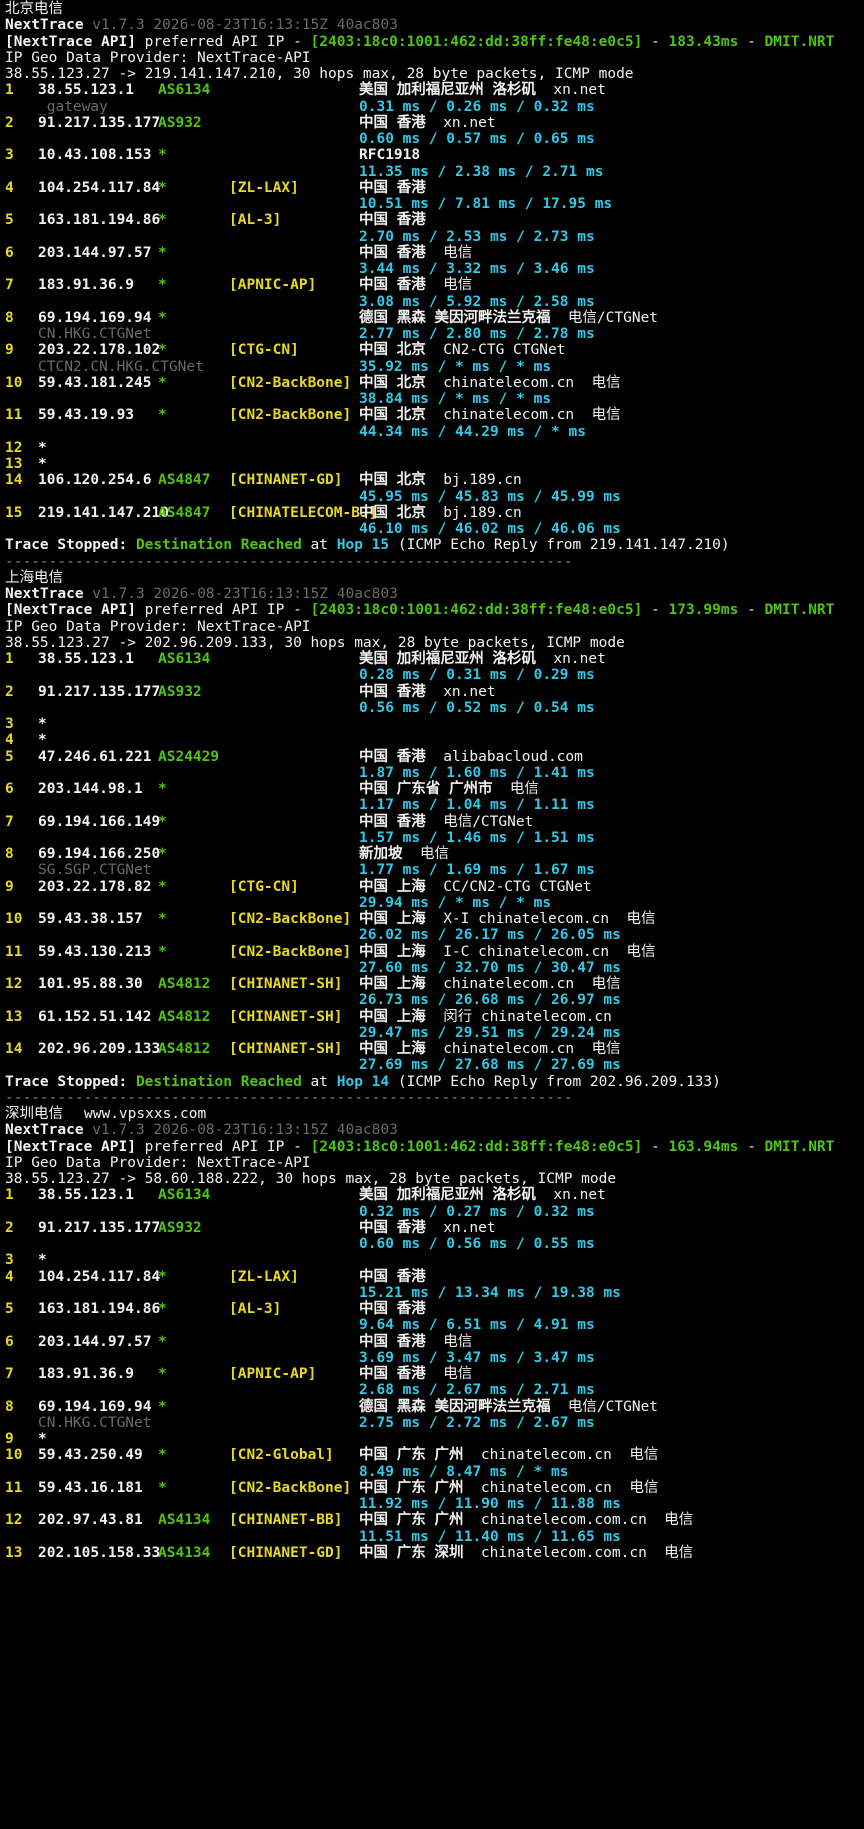 This screenshot has height=1829, width=864. Describe the element at coordinates (95, 951) in the screenshot. I see `hop-ip: 59.43.130.213` at that location.